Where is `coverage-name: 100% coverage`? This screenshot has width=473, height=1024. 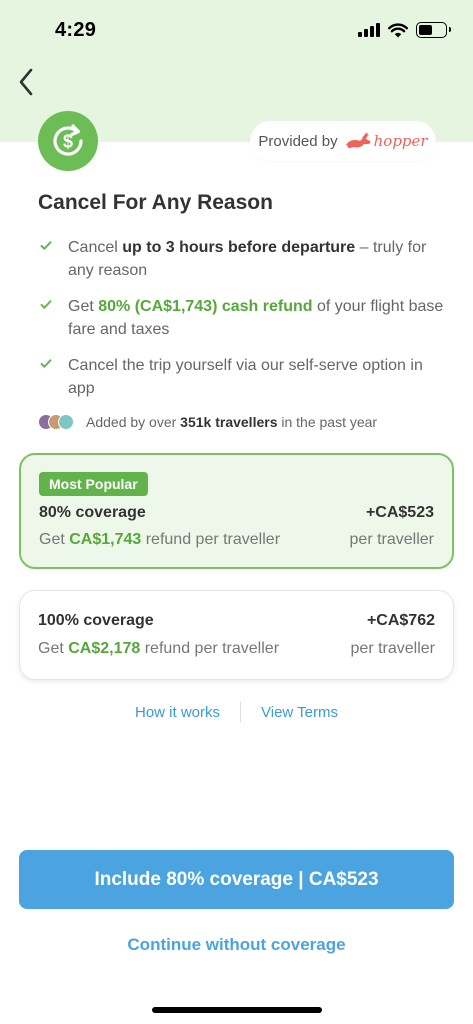
coverage-name: 100% coverage is located at coordinates (96, 620).